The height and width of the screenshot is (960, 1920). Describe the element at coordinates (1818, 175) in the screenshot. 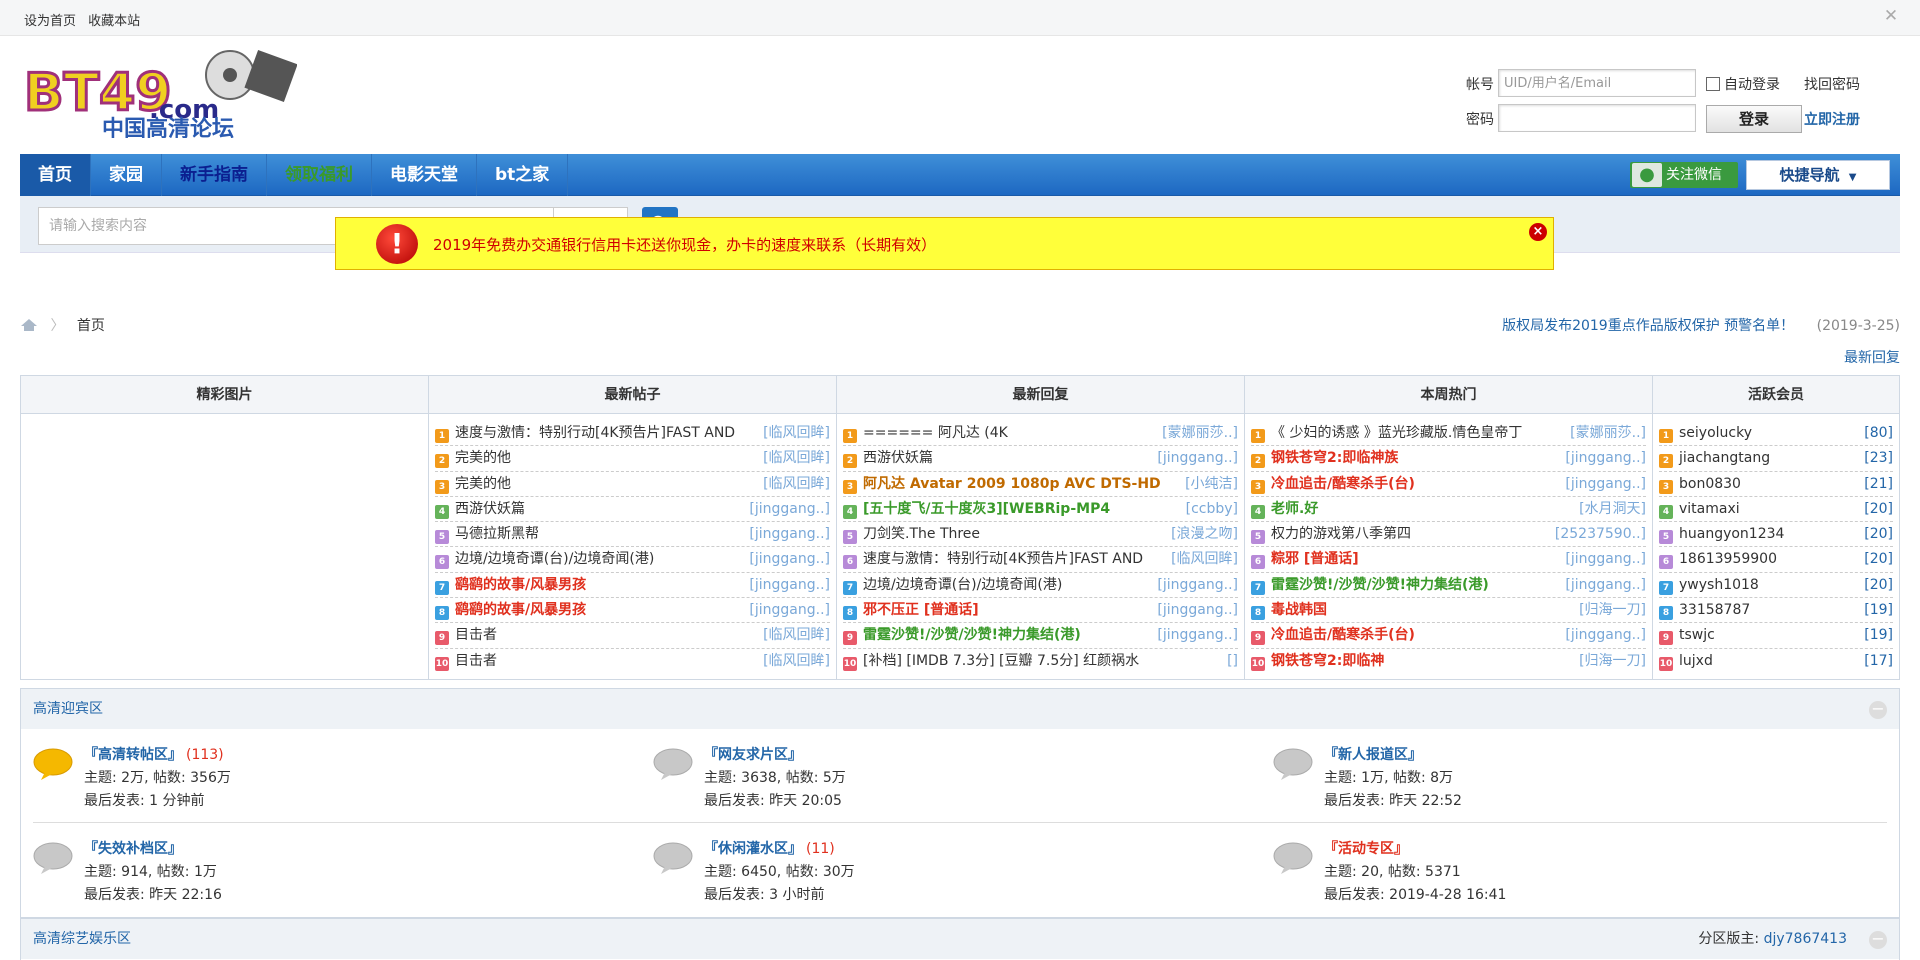

I see `quick-nav-button: 快捷导航 ▼` at that location.